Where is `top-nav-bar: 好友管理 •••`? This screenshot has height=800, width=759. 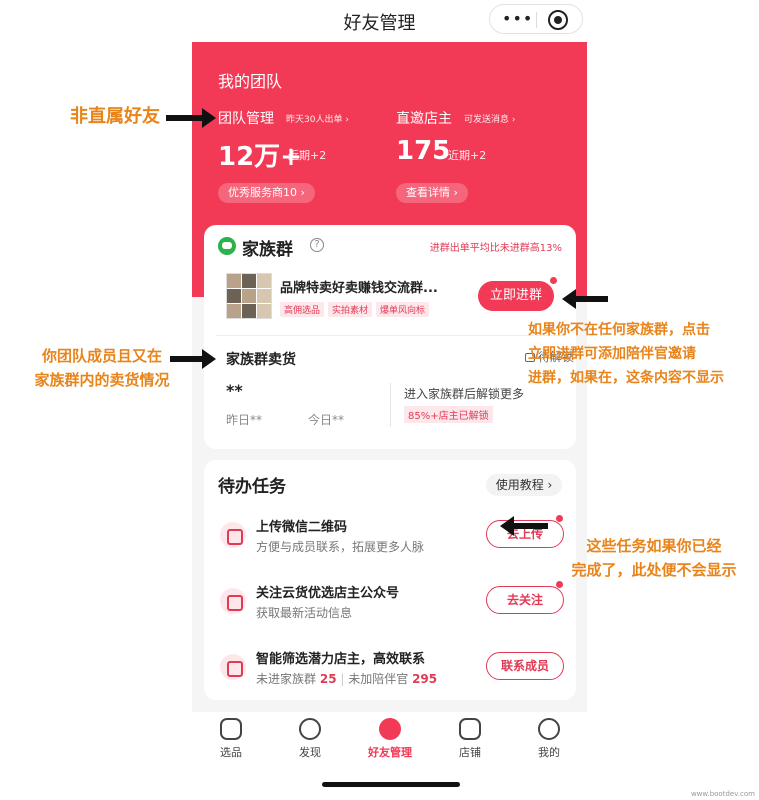 top-nav-bar: 好友管理 ••• is located at coordinates (379, 20).